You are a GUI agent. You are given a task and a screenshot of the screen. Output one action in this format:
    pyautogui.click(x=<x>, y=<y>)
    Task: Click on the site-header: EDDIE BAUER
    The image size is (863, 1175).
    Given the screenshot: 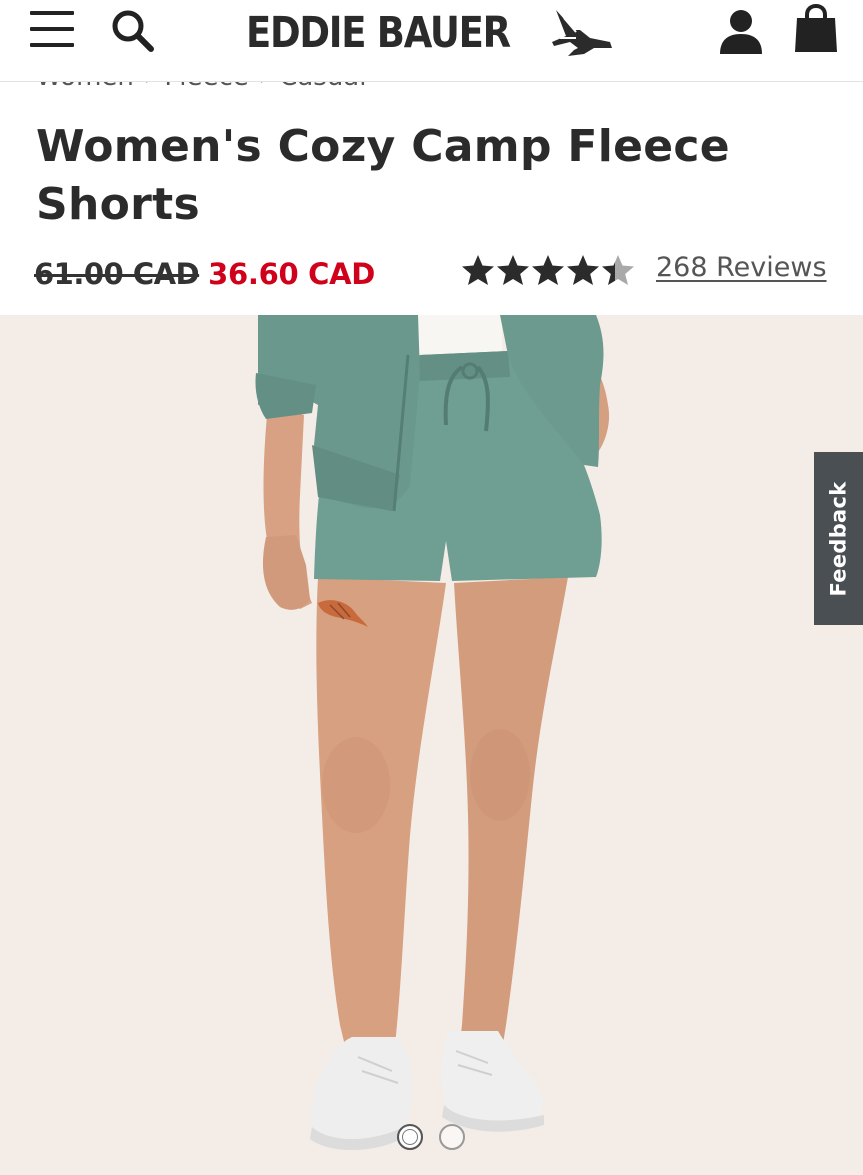 What is the action you would take?
    pyautogui.click(x=431, y=41)
    